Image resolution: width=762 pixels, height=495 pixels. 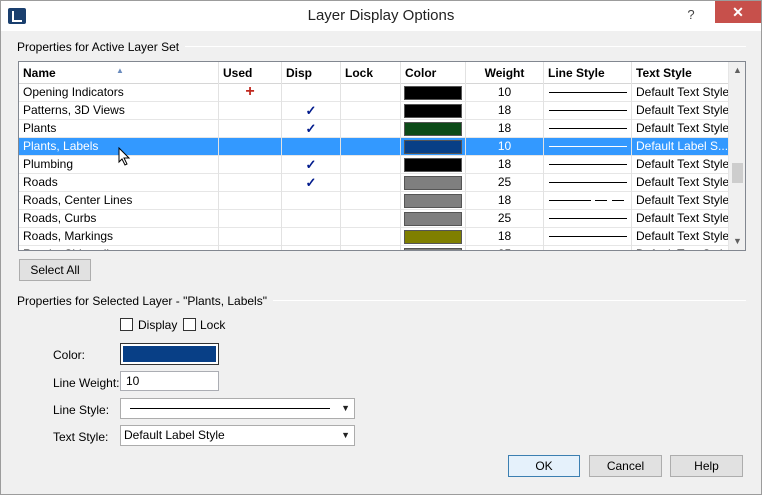 I want to click on col-text-style-header: Text Style, so click(x=680, y=73).